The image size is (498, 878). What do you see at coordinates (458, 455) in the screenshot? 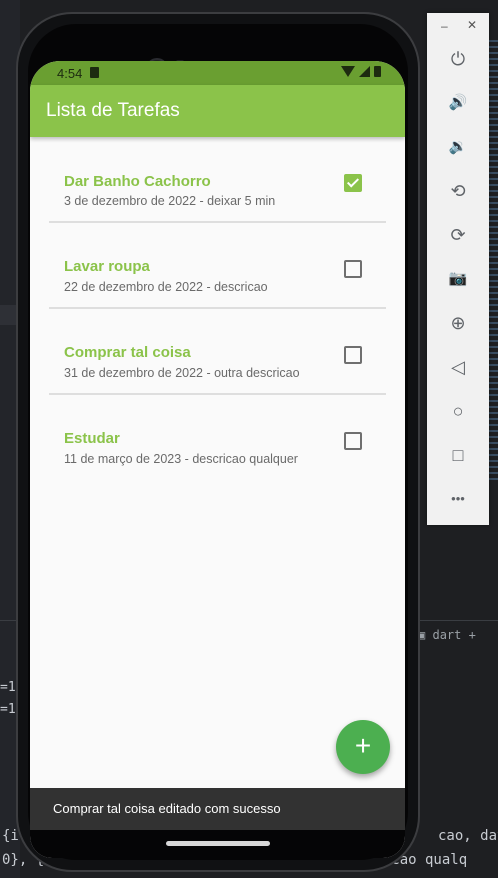
I see `overview-icon: □` at bounding box center [458, 455].